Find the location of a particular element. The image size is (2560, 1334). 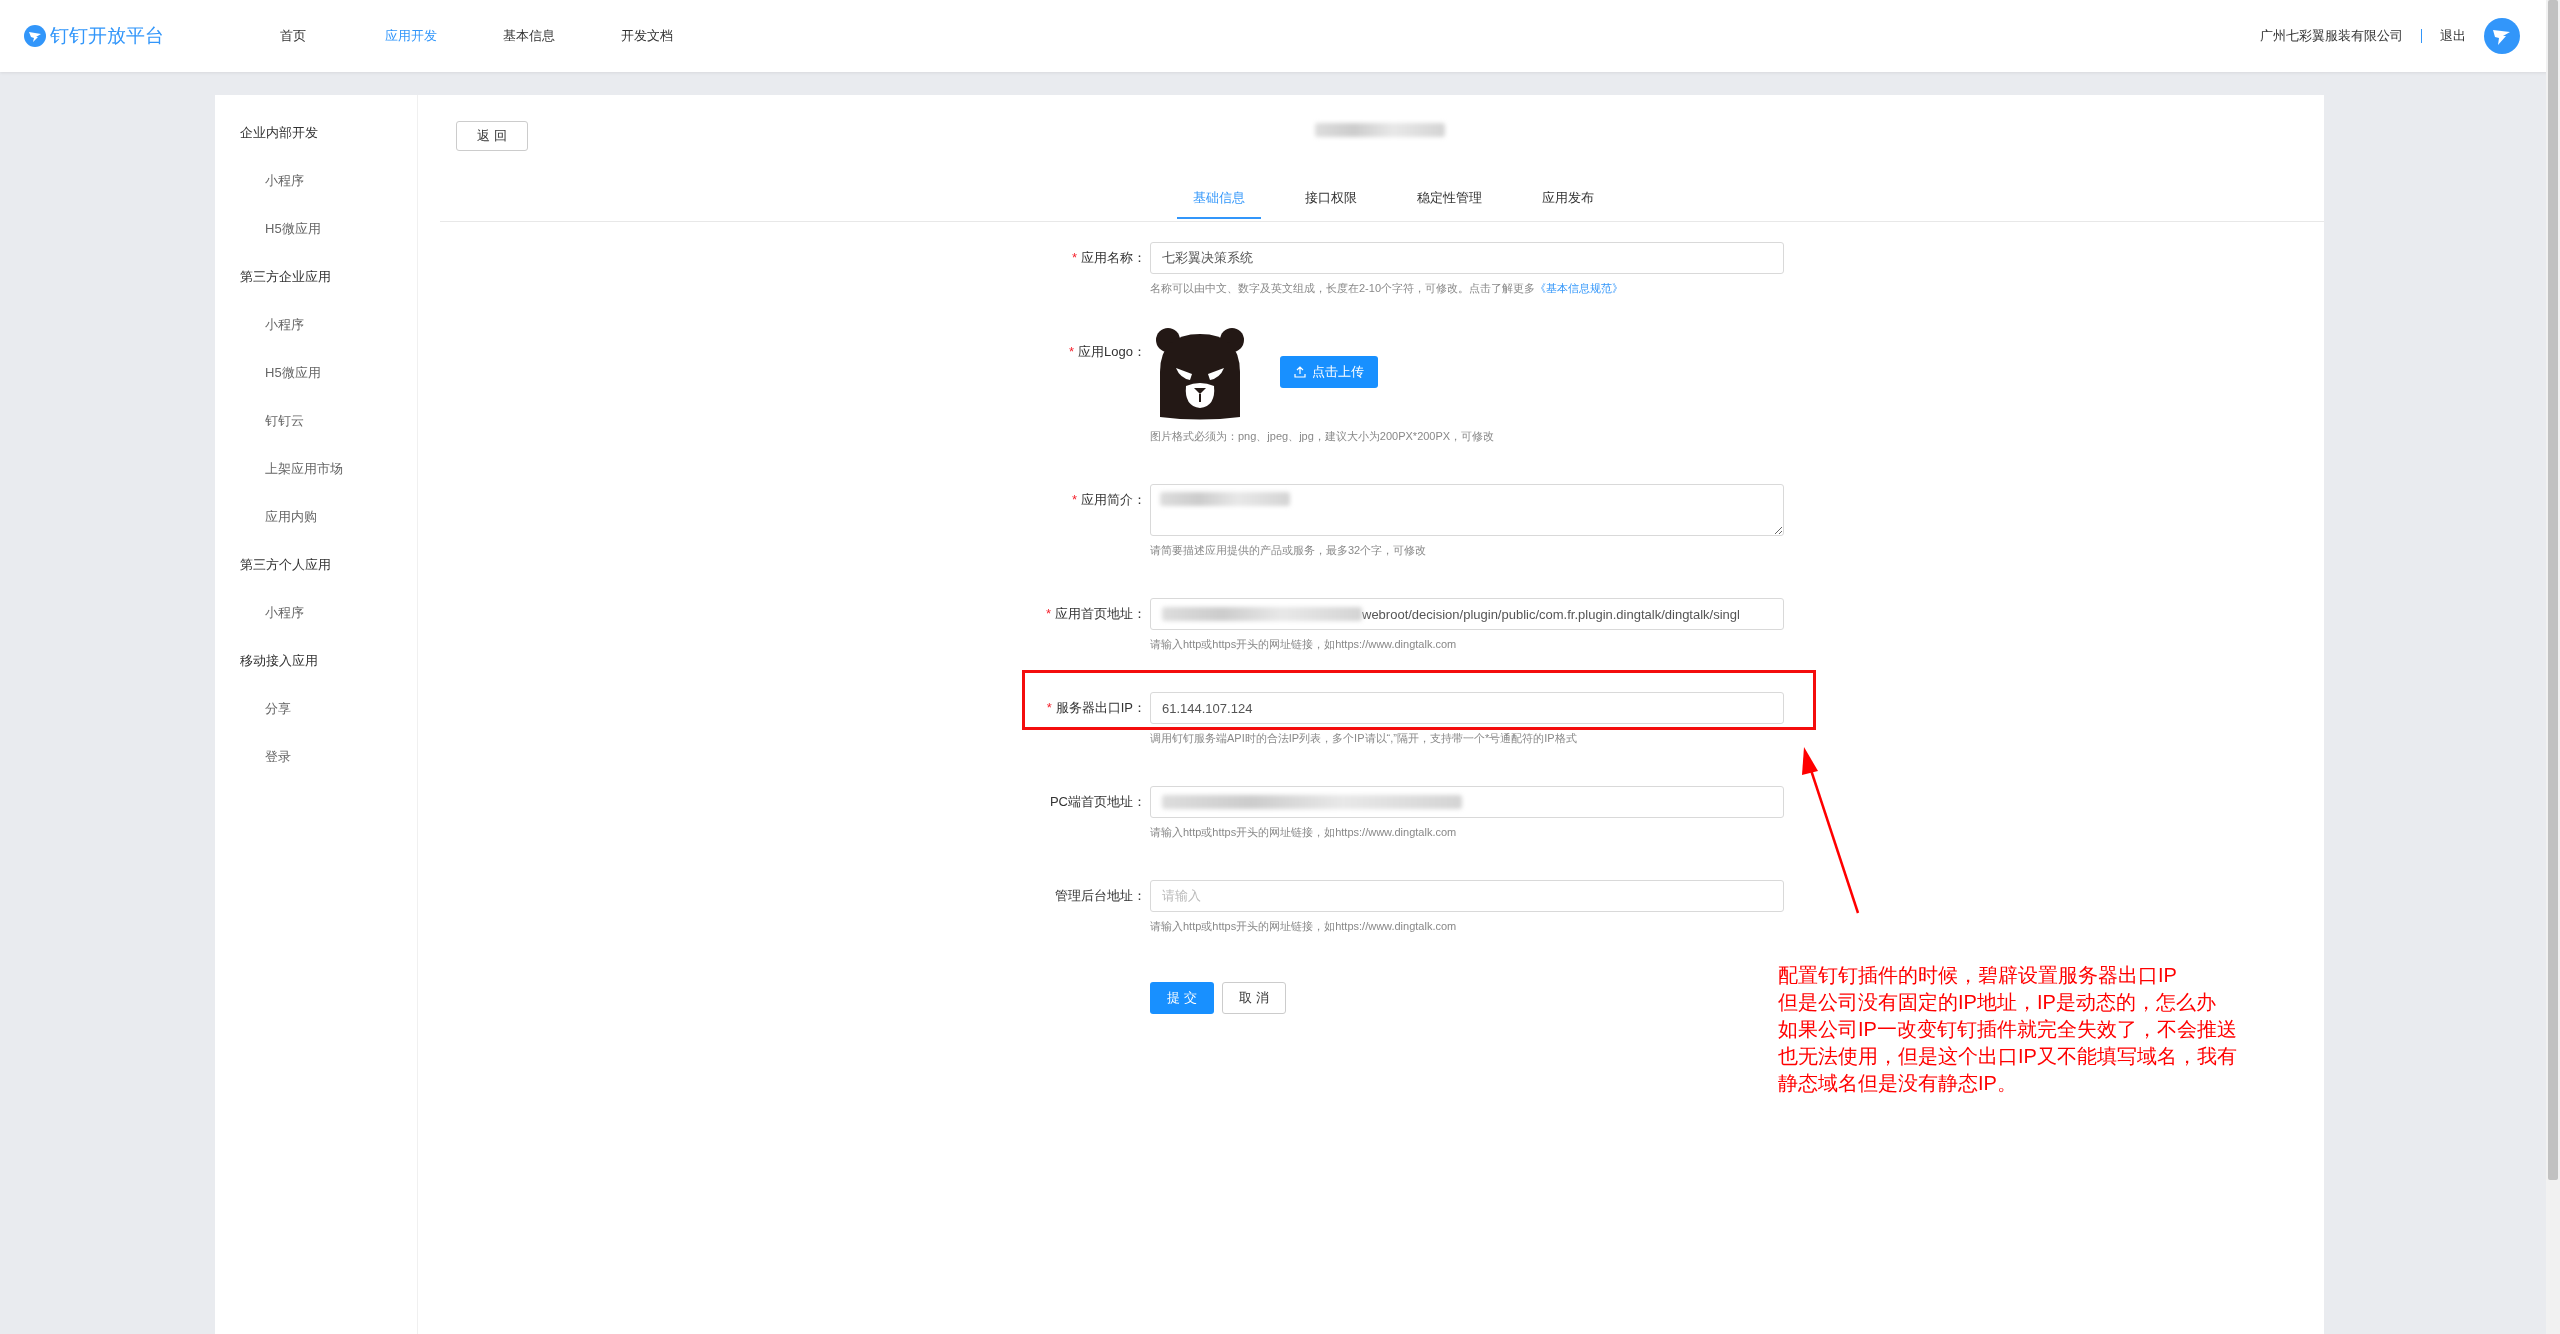

sidebar-group: 企业内部开发 is located at coordinates (316, 133).